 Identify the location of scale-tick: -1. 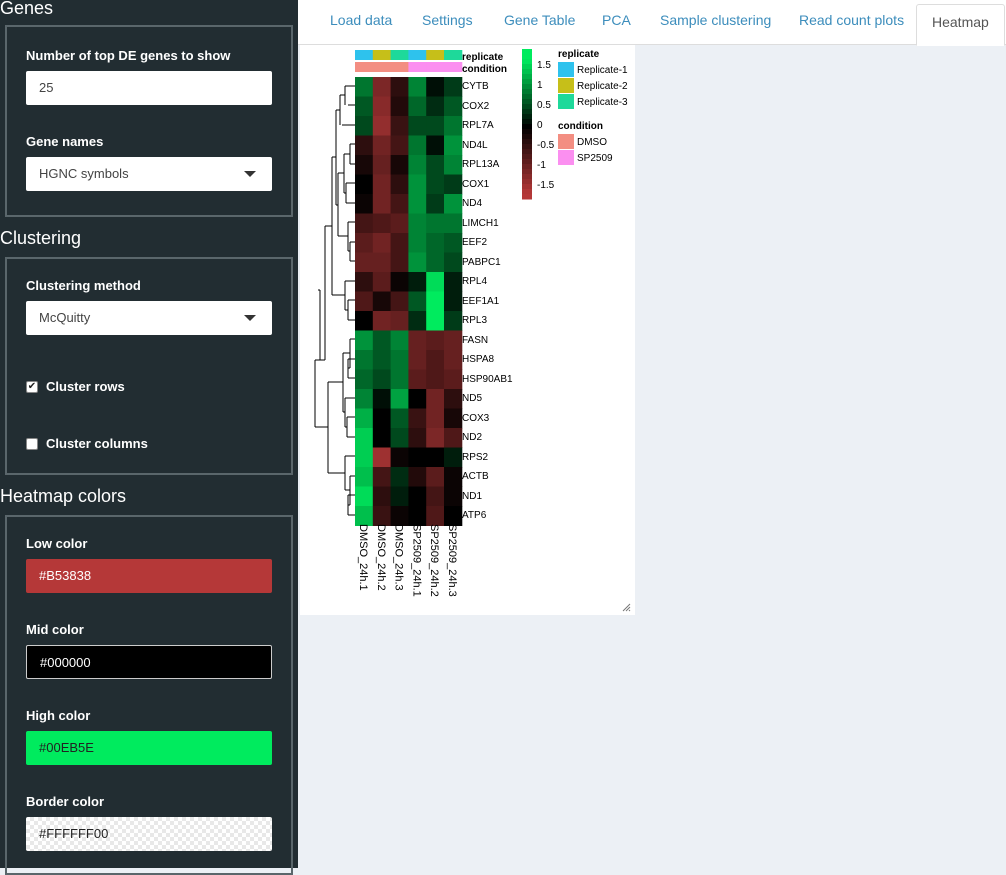
(541, 165).